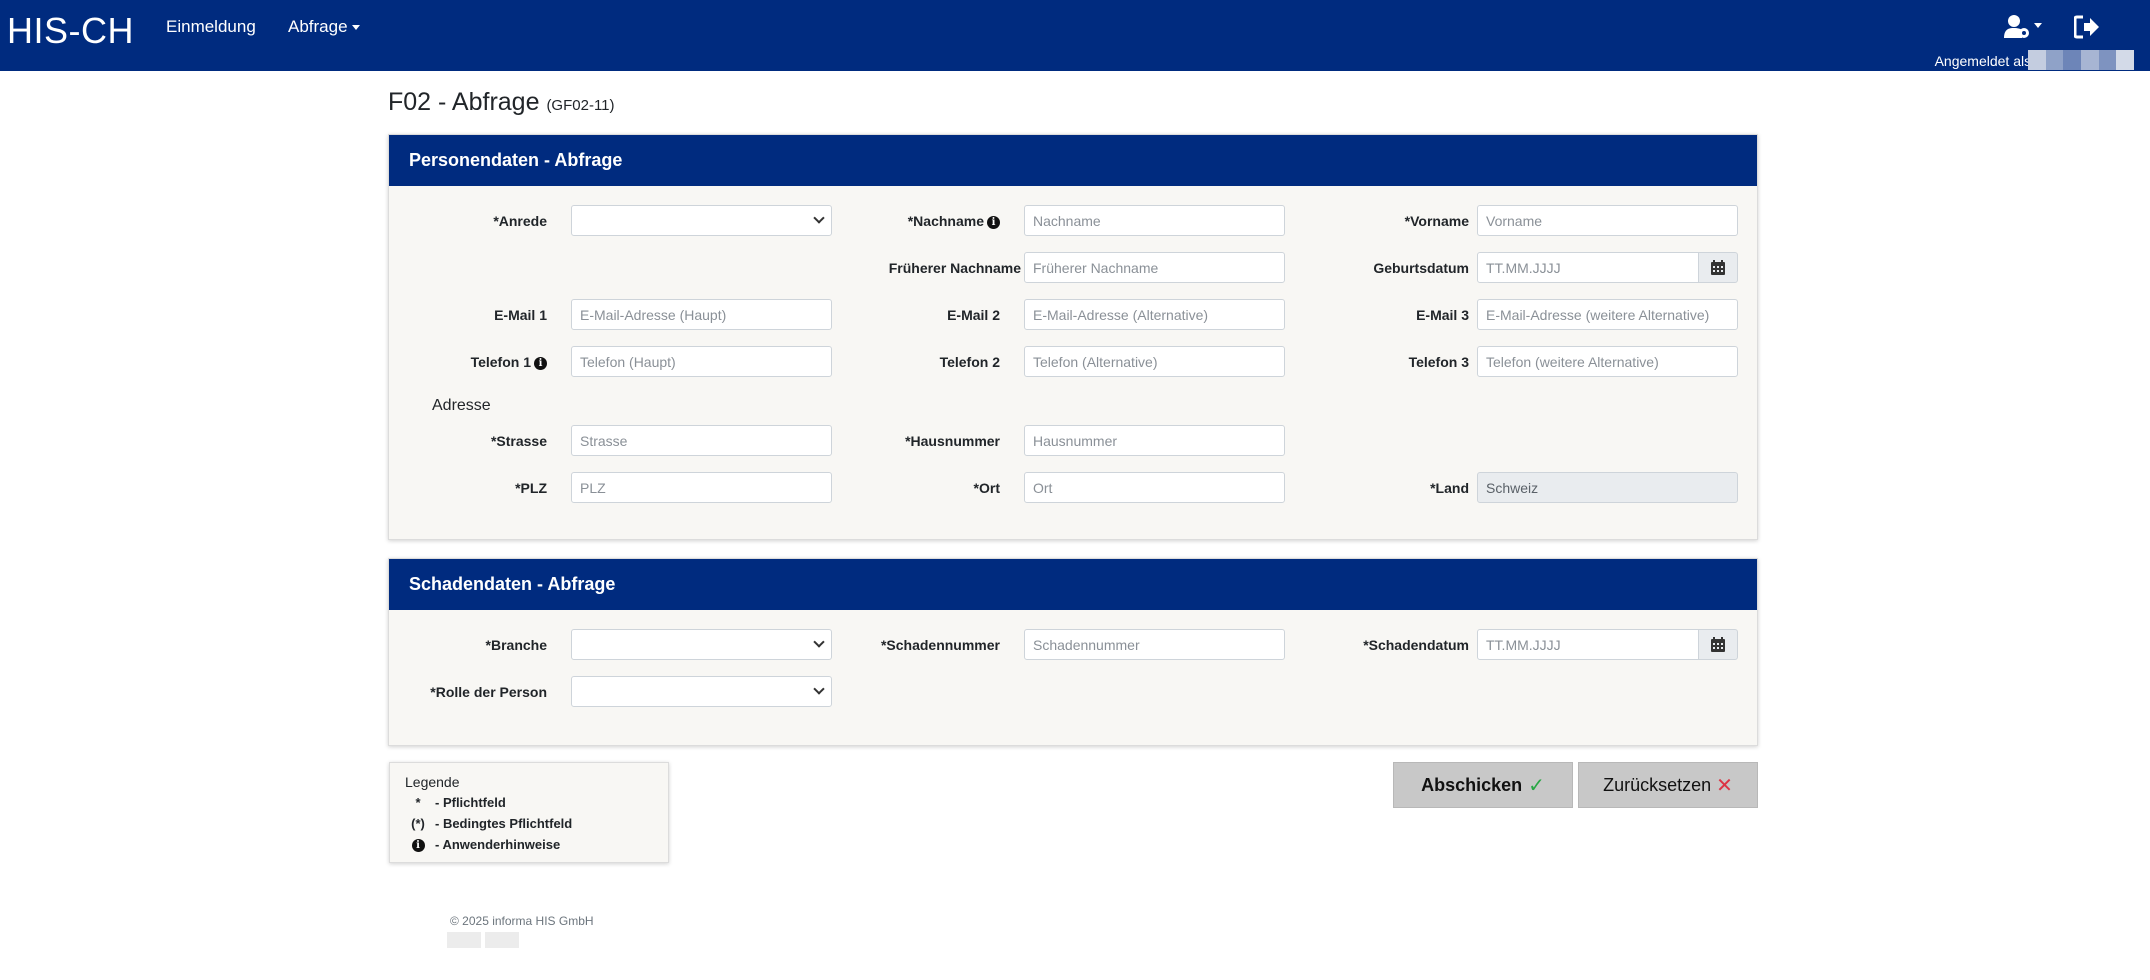 This screenshot has width=2150, height=980. Describe the element at coordinates (1523, 267) in the screenshot. I see `geburtsdatum-placeholder: TT.MM.JJJJ` at that location.